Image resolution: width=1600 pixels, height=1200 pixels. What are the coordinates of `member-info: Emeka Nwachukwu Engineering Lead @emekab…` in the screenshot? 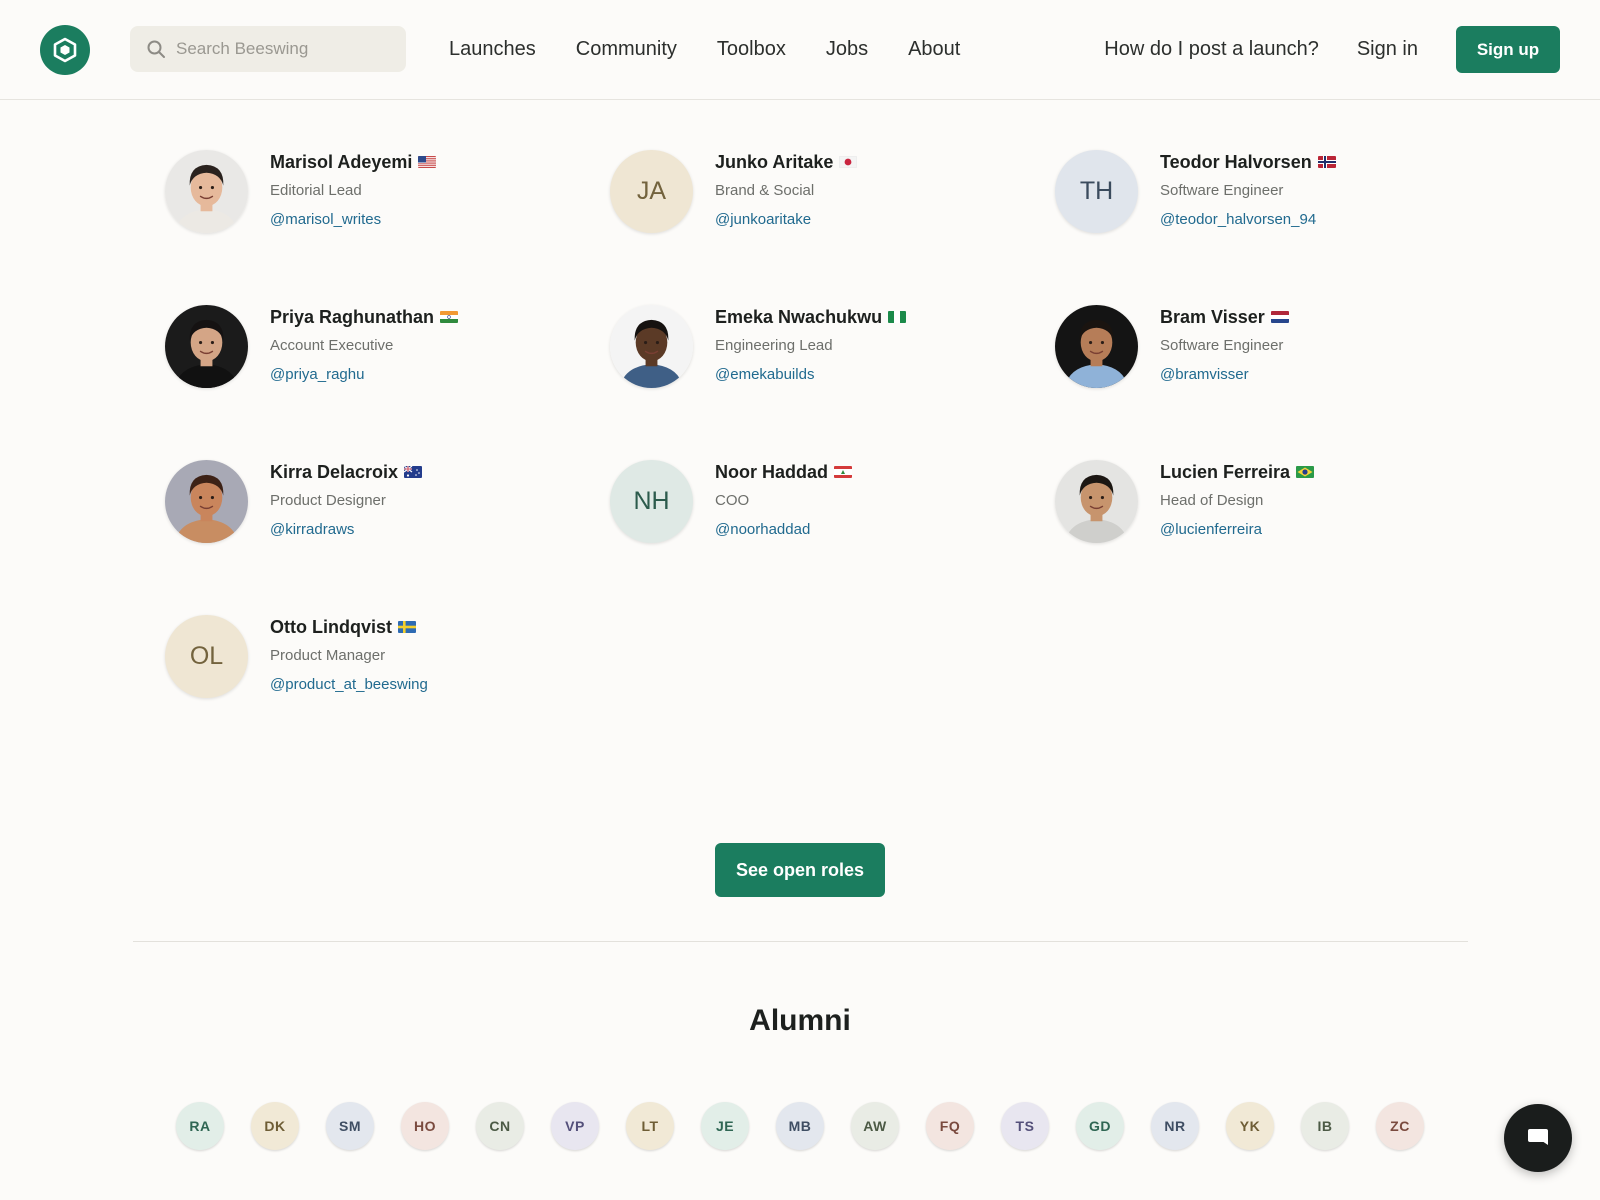 It's located at (811, 344).